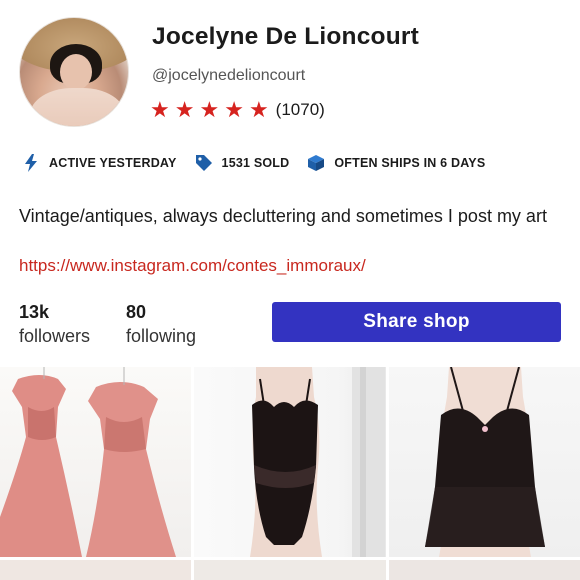 The image size is (580, 580). What do you see at coordinates (300, 109) in the screenshot?
I see `rating-count: (1070)` at bounding box center [300, 109].